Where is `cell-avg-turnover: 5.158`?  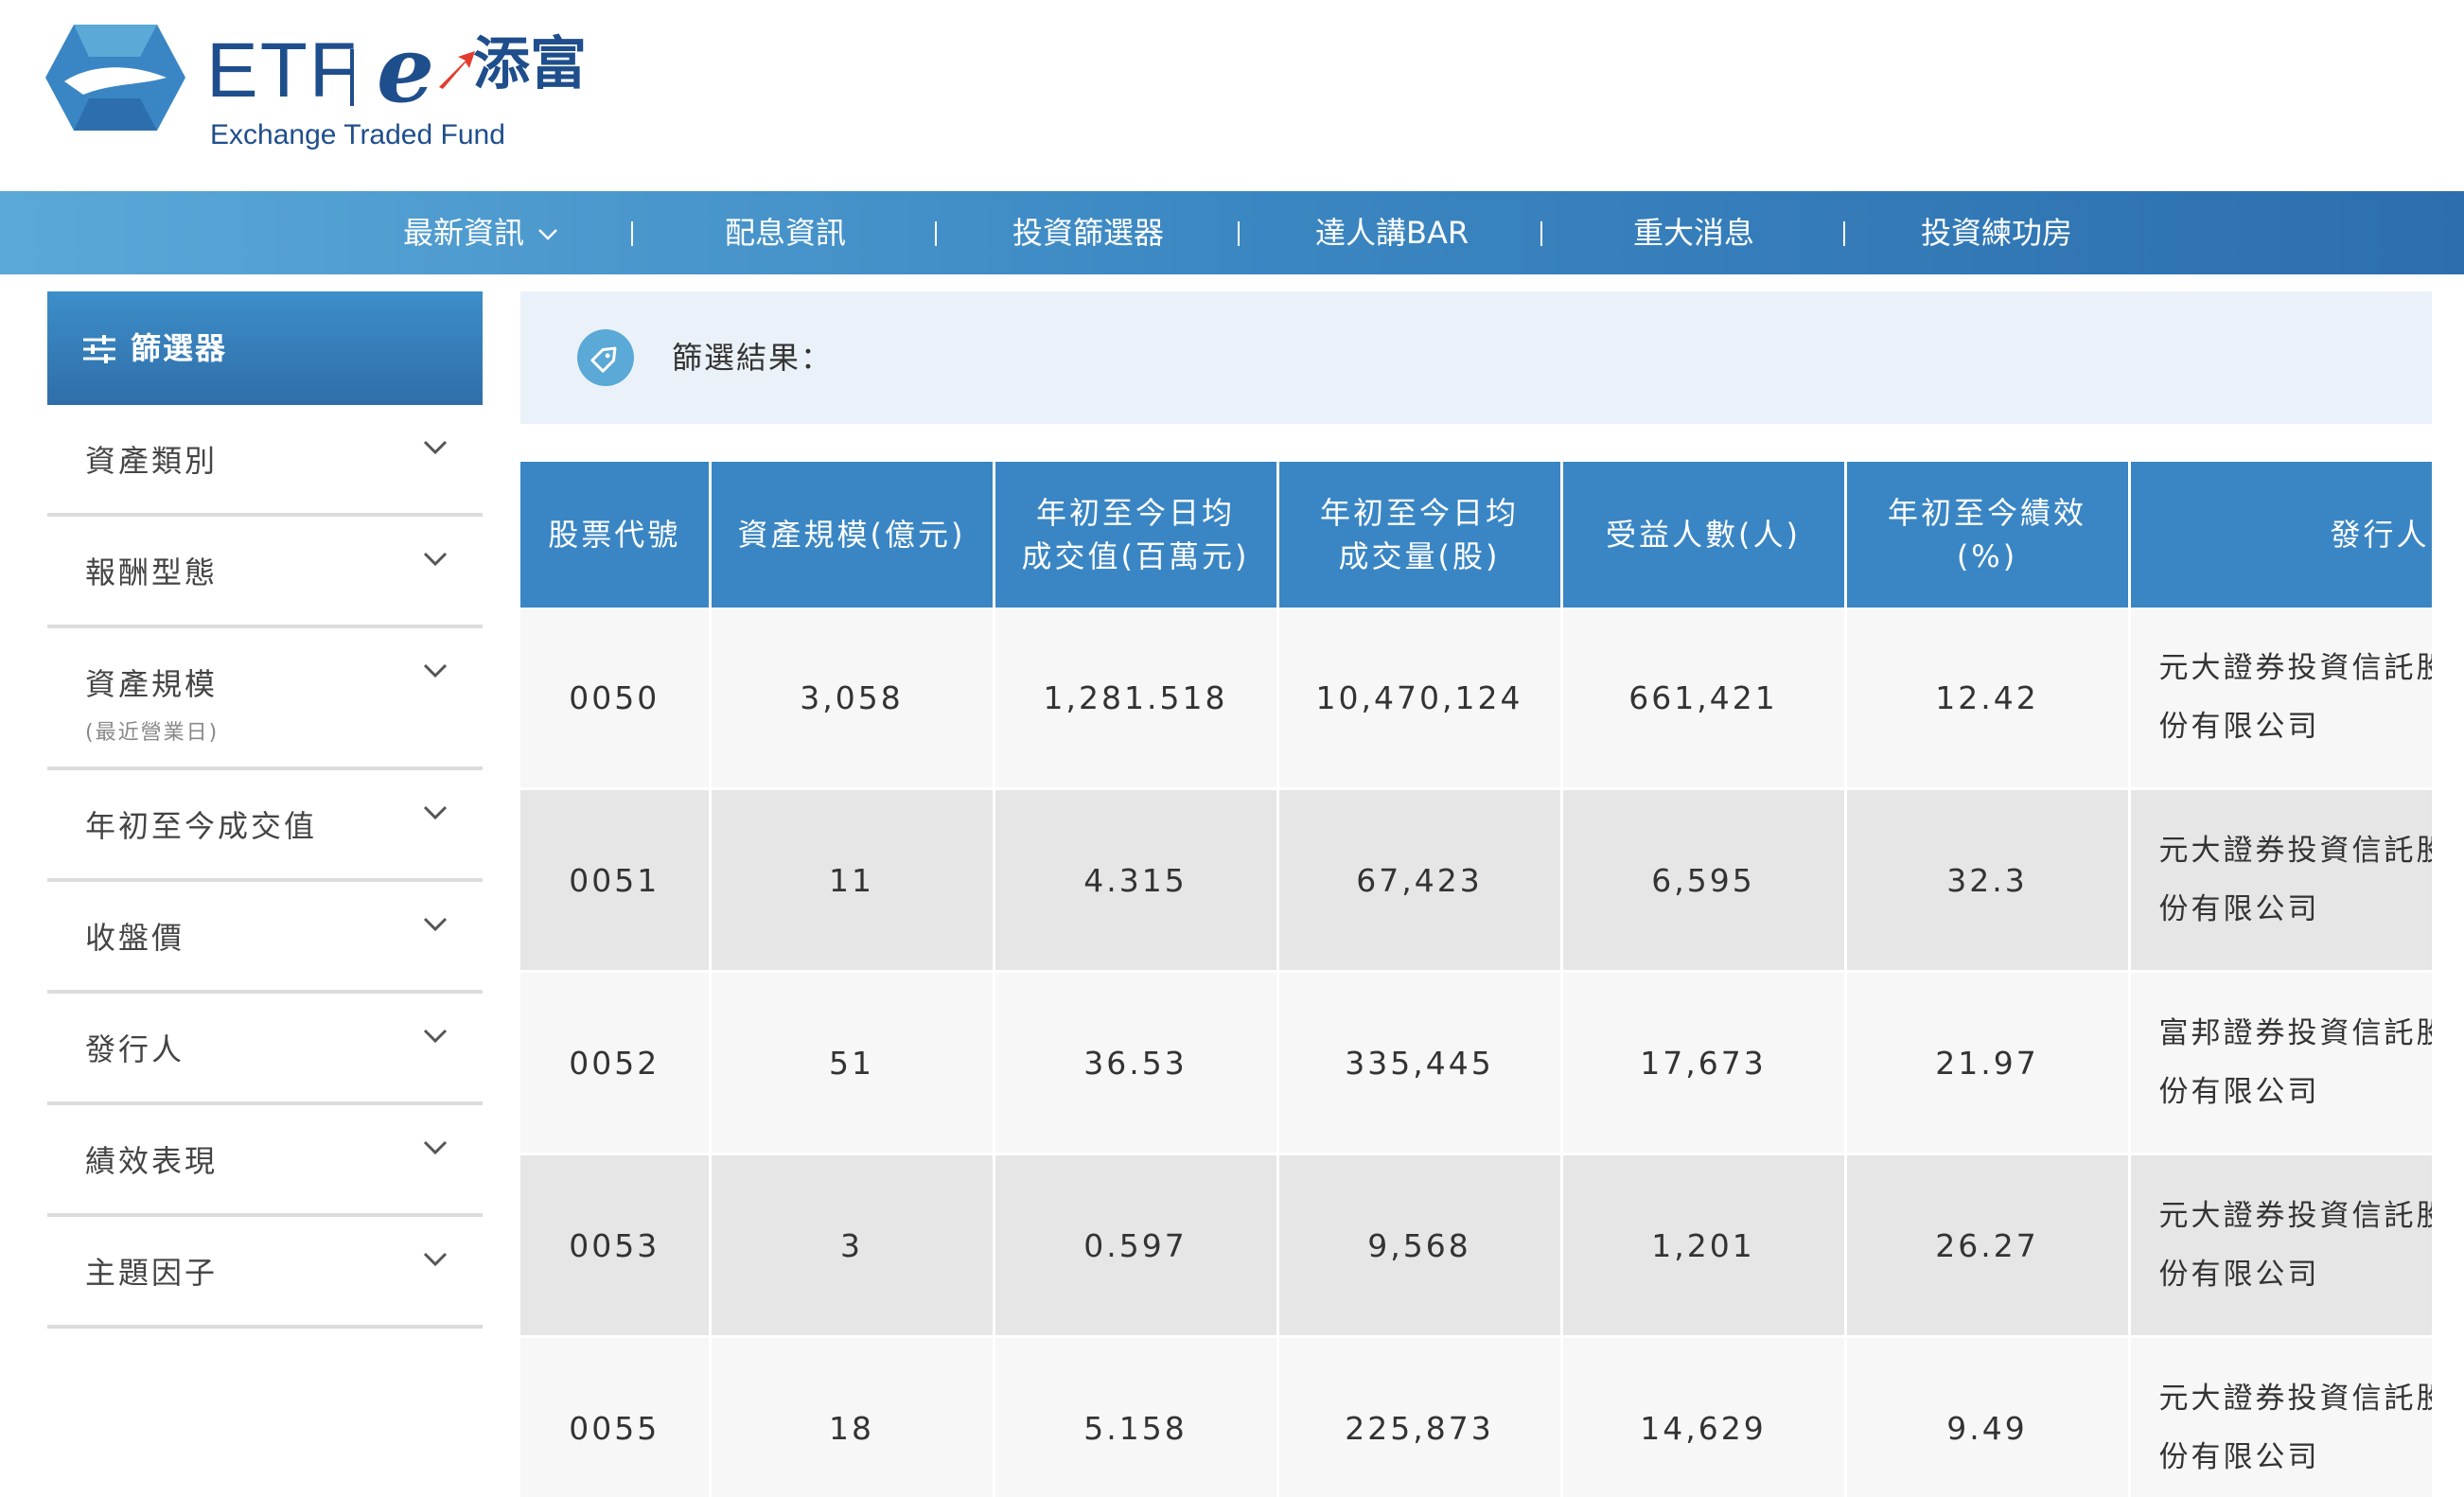 cell-avg-turnover: 5.158 is located at coordinates (1137, 1416).